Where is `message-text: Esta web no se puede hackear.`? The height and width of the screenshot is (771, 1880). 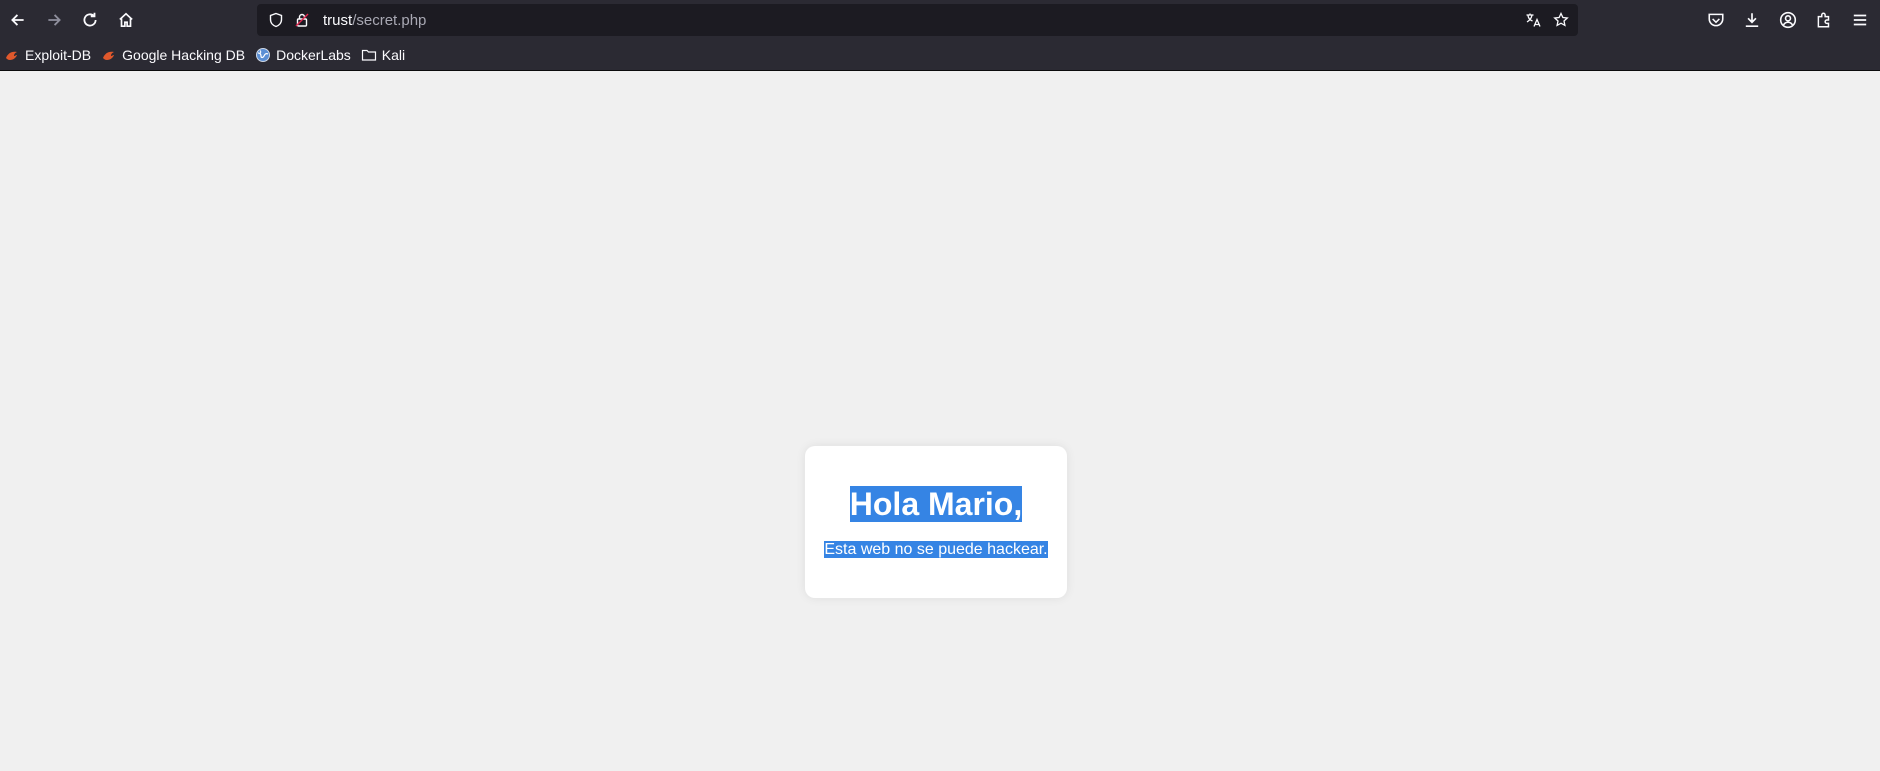 message-text: Esta web no se puede hackear. is located at coordinates (936, 549).